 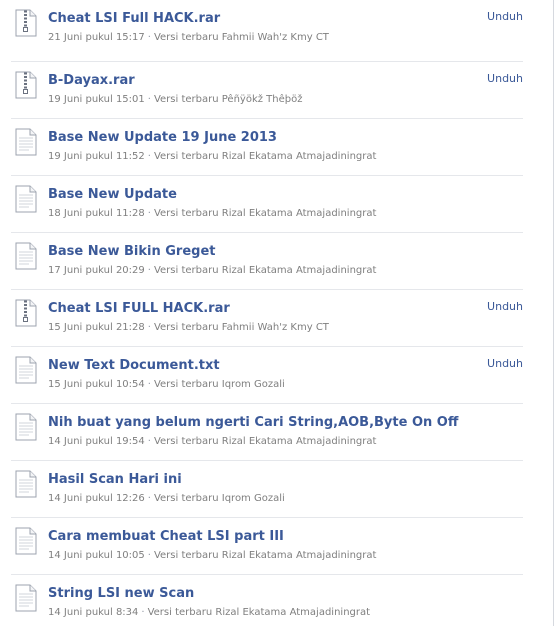 I want to click on file-date: 17 Juni pukul 20:29, so click(x=96, y=270).